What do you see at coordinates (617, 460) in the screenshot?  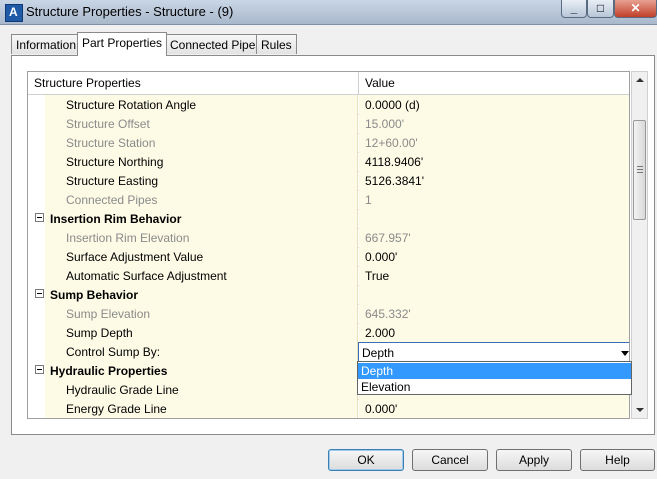 I see `help-button: Help` at bounding box center [617, 460].